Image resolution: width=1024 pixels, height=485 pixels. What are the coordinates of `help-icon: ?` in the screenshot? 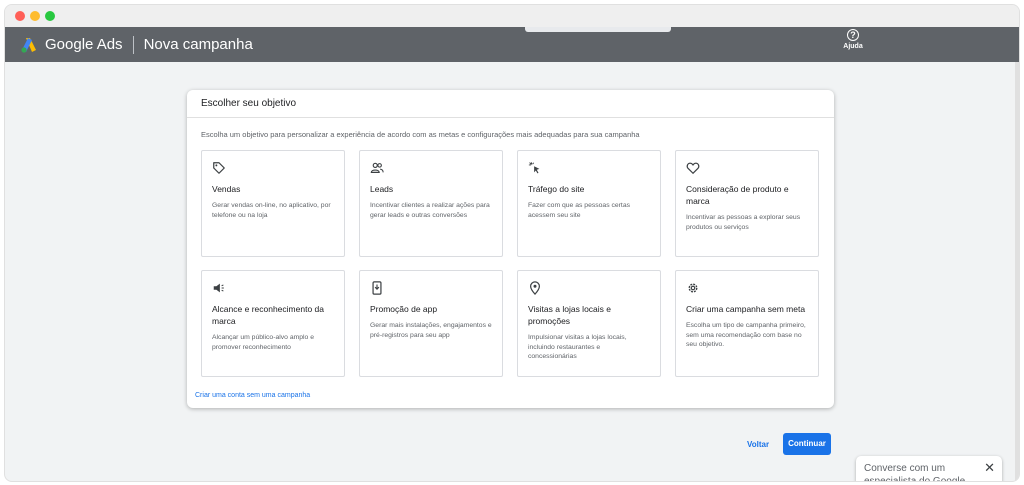 It's located at (853, 35).